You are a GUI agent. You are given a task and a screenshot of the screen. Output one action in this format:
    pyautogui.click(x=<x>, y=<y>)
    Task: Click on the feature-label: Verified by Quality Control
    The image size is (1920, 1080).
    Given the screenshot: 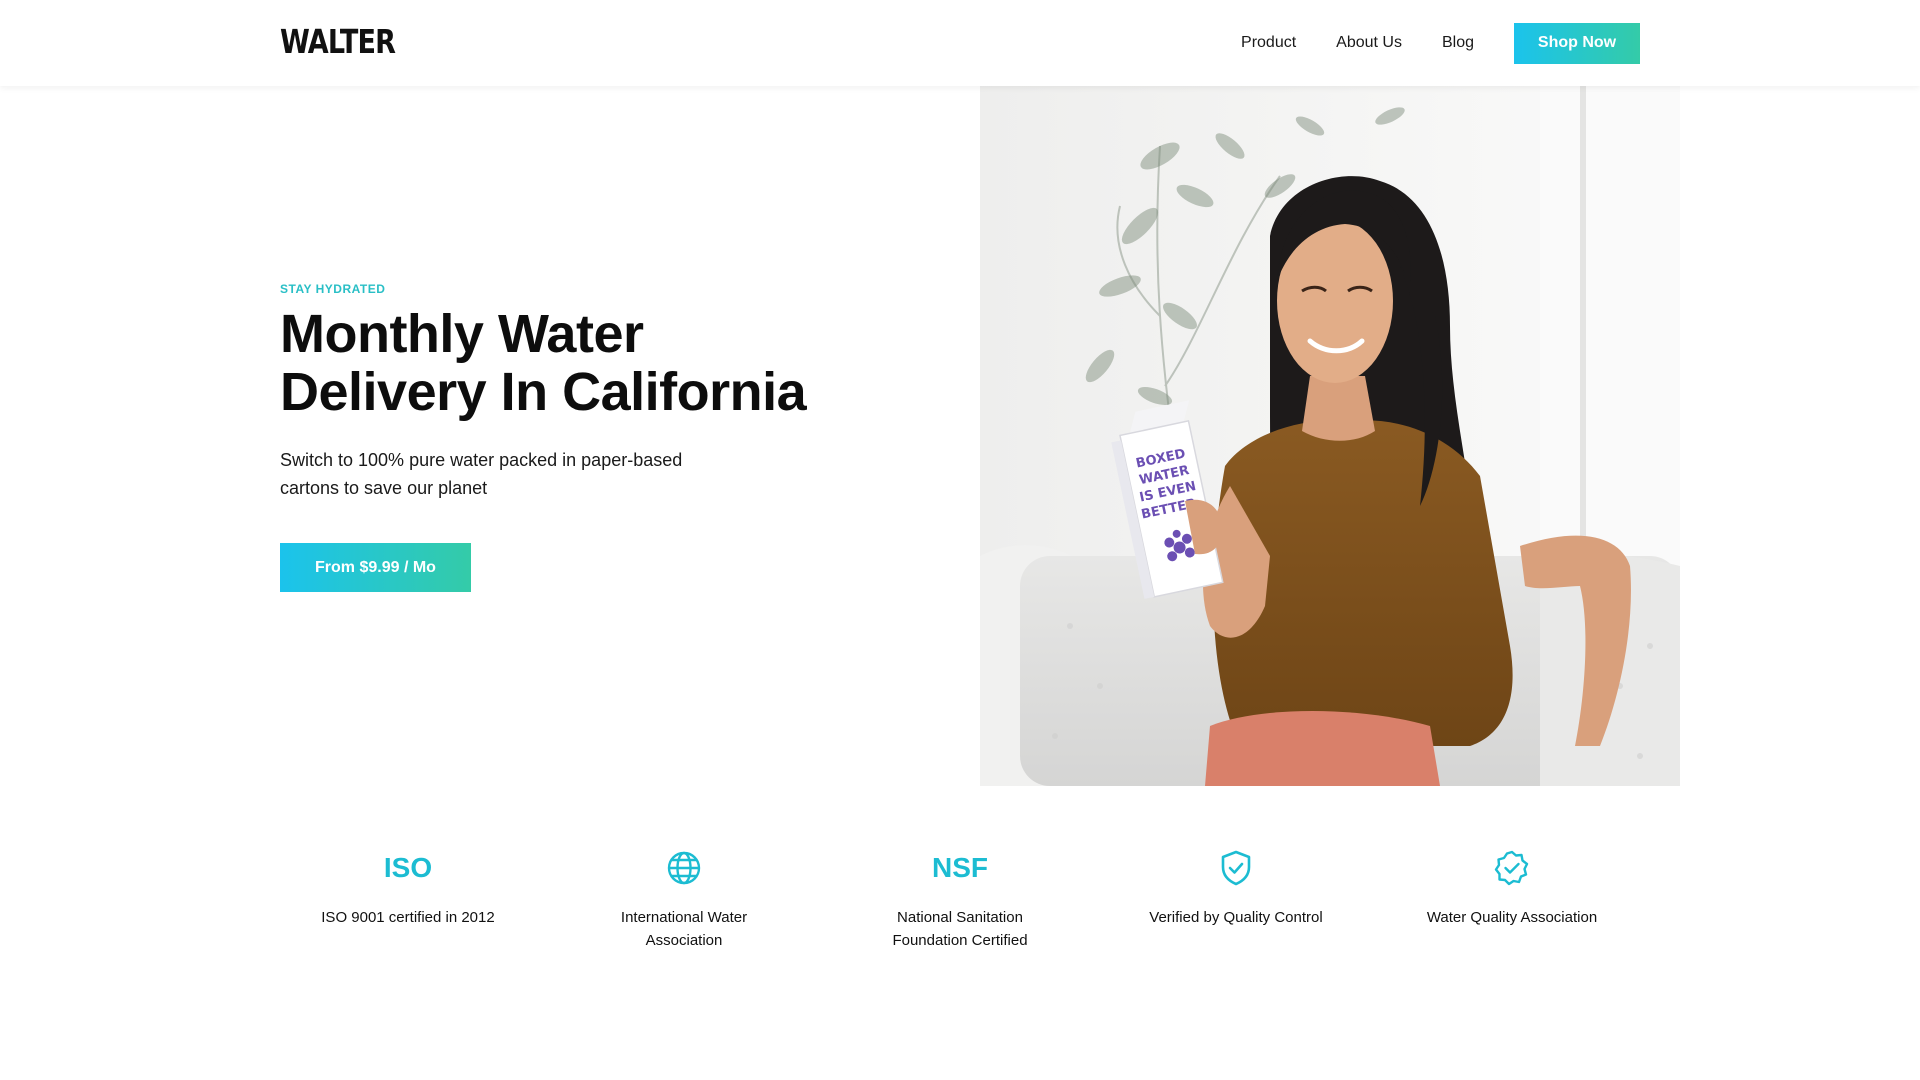 What is the action you would take?
    pyautogui.click(x=1236, y=917)
    